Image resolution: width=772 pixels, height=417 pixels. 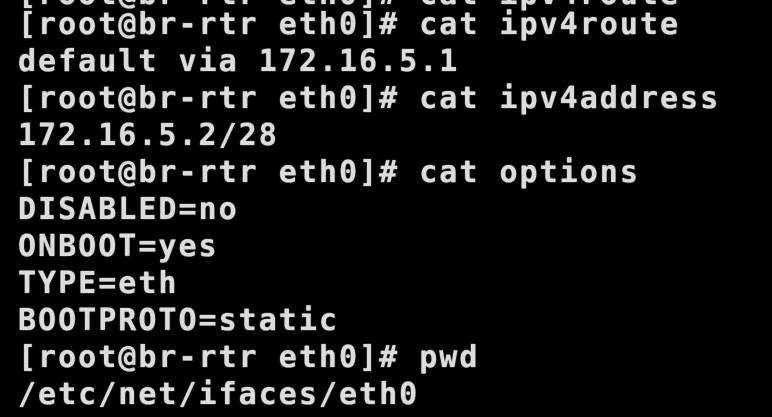 What do you see at coordinates (219, 394) in the screenshot?
I see `terminal-line: /etc/net/ifaces/eth0` at bounding box center [219, 394].